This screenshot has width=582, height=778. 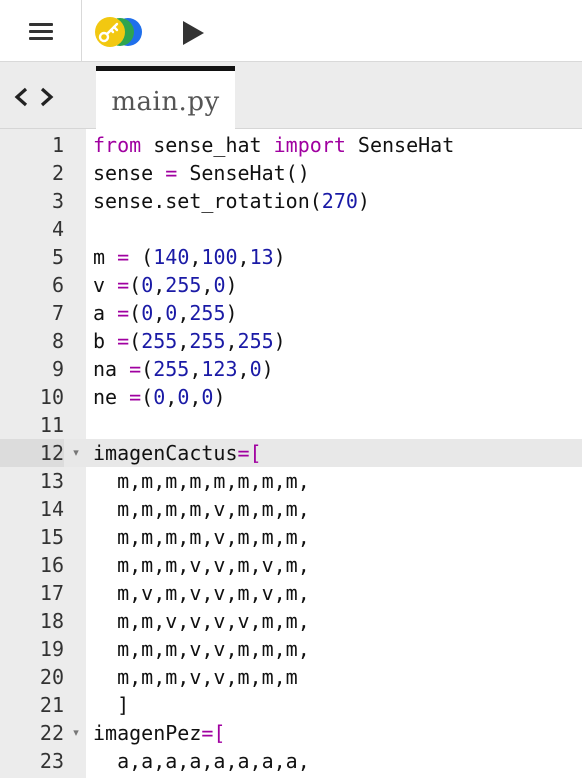 What do you see at coordinates (255, 453) in the screenshot?
I see `code-token: [` at bounding box center [255, 453].